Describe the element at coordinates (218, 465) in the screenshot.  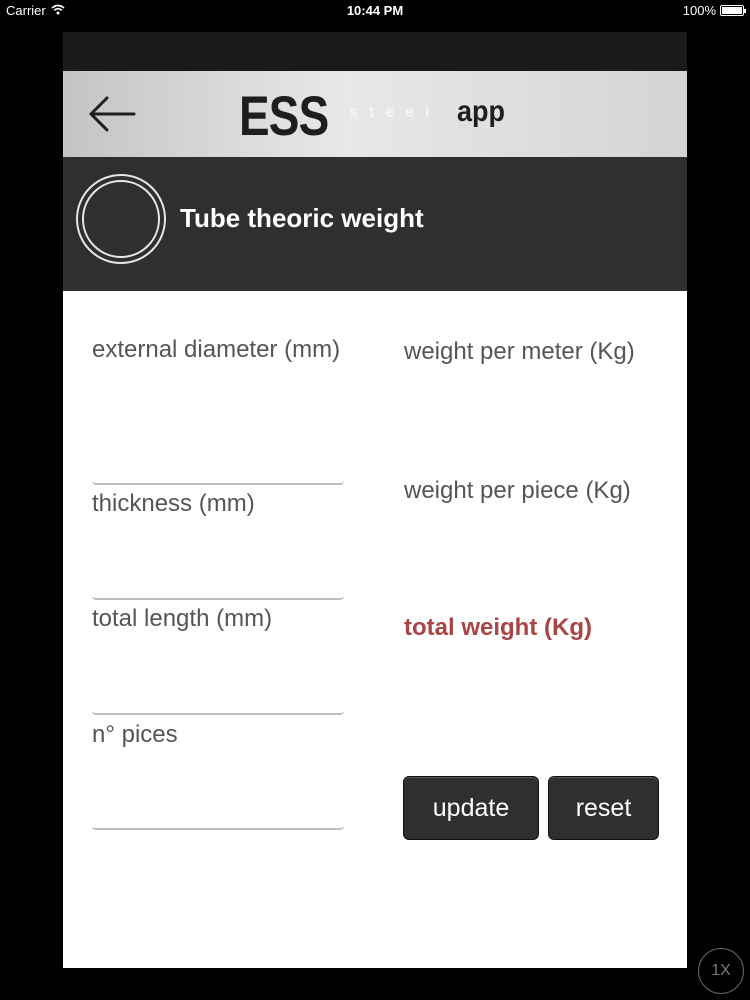
I see `external-diameter-input` at that location.